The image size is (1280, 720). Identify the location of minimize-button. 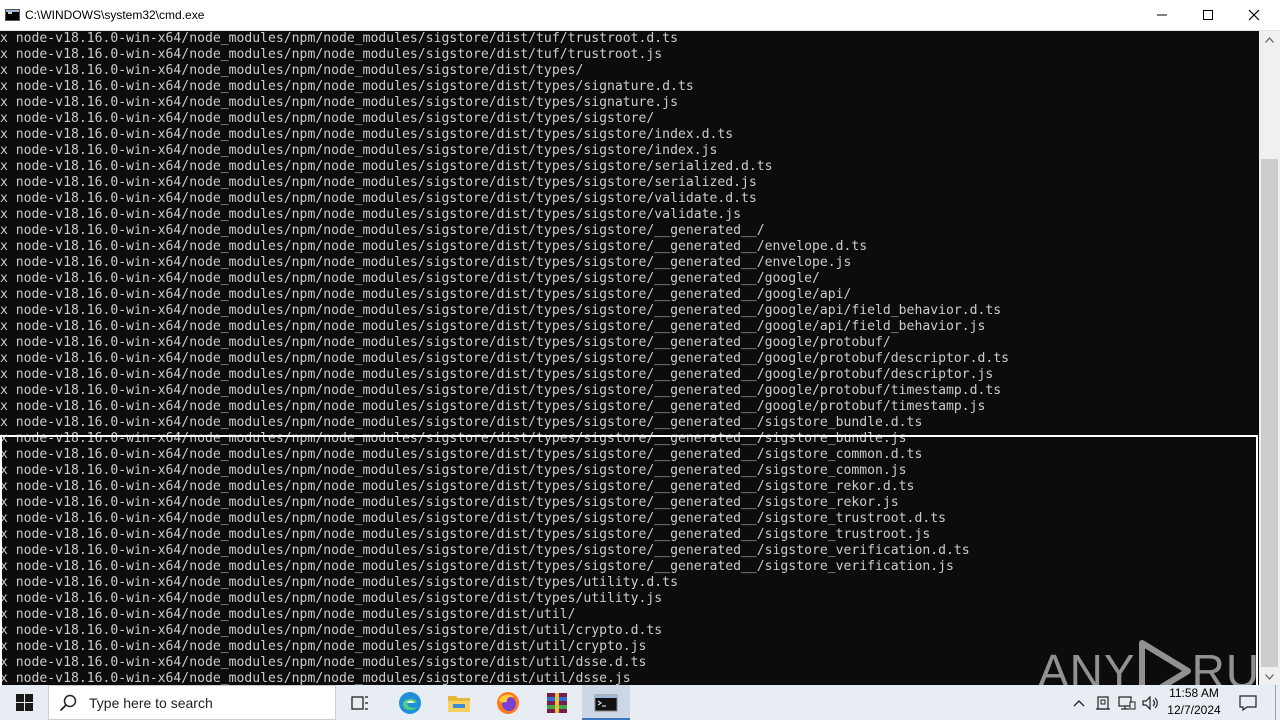
(1162, 15).